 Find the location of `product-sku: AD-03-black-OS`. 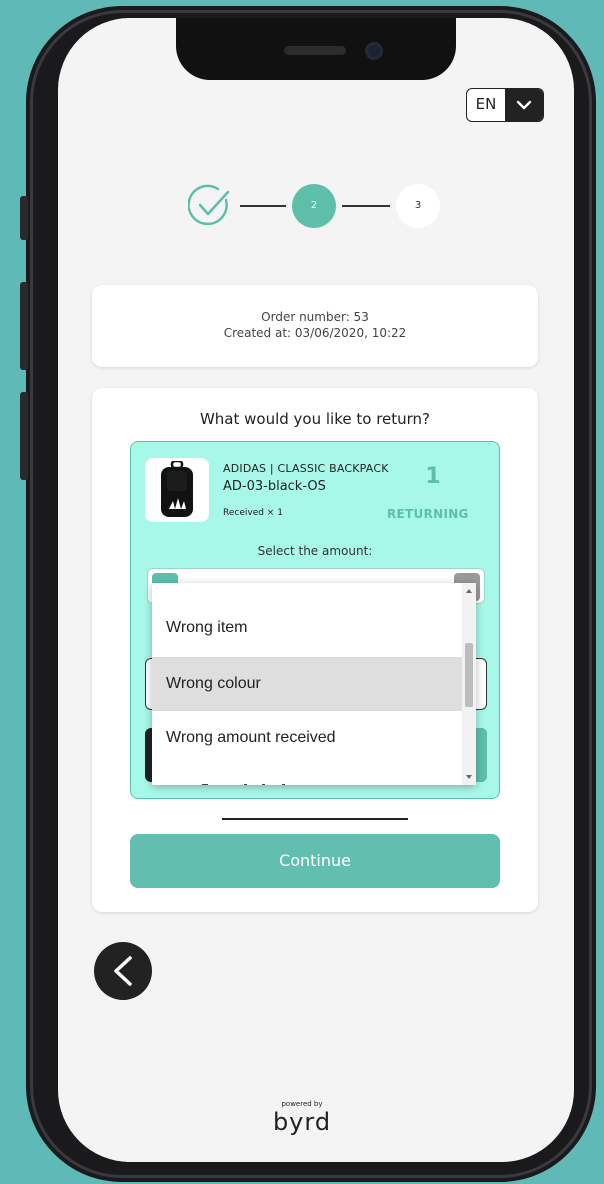

product-sku: AD-03-black-OS is located at coordinates (274, 486).